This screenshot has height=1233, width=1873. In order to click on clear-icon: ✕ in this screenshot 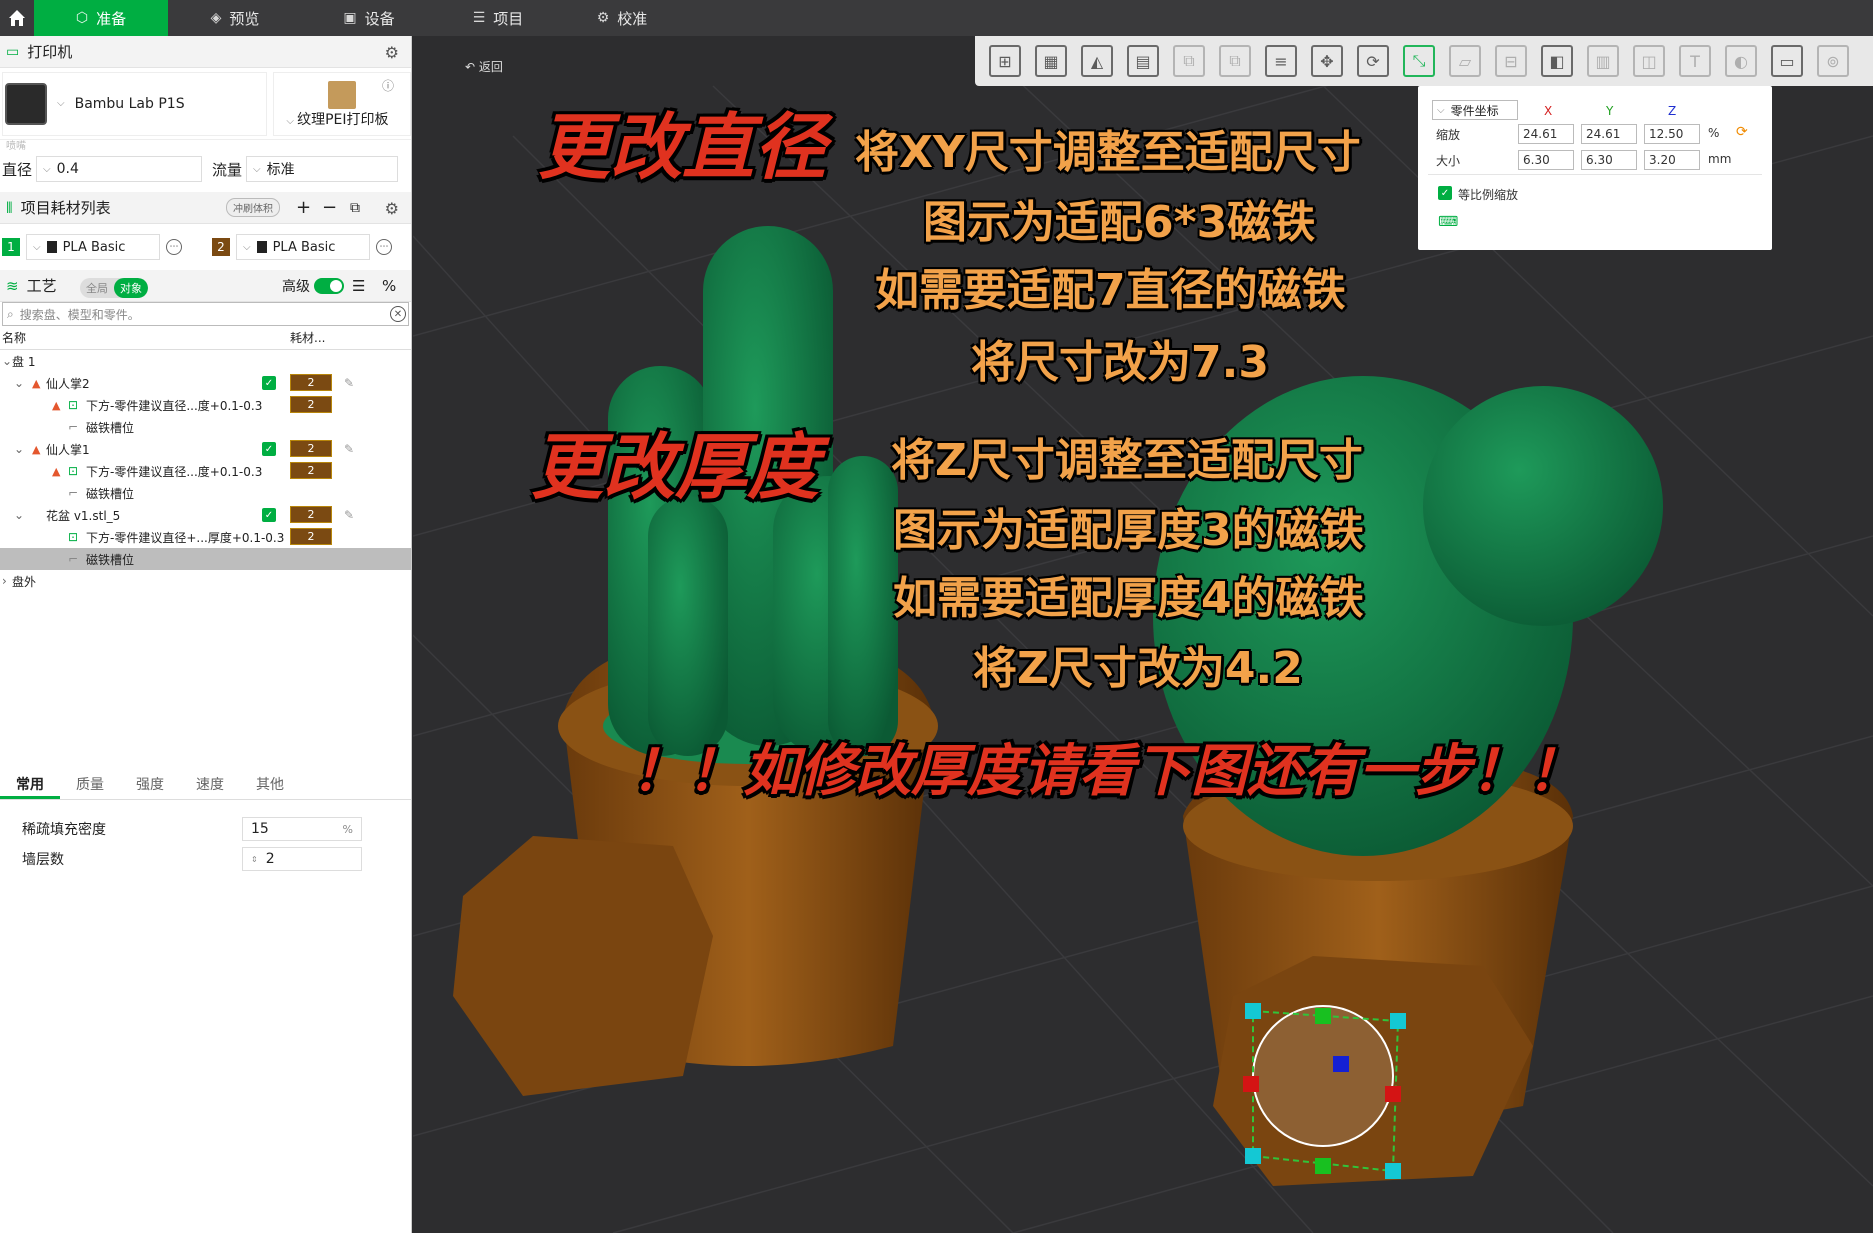, I will do `click(398, 314)`.